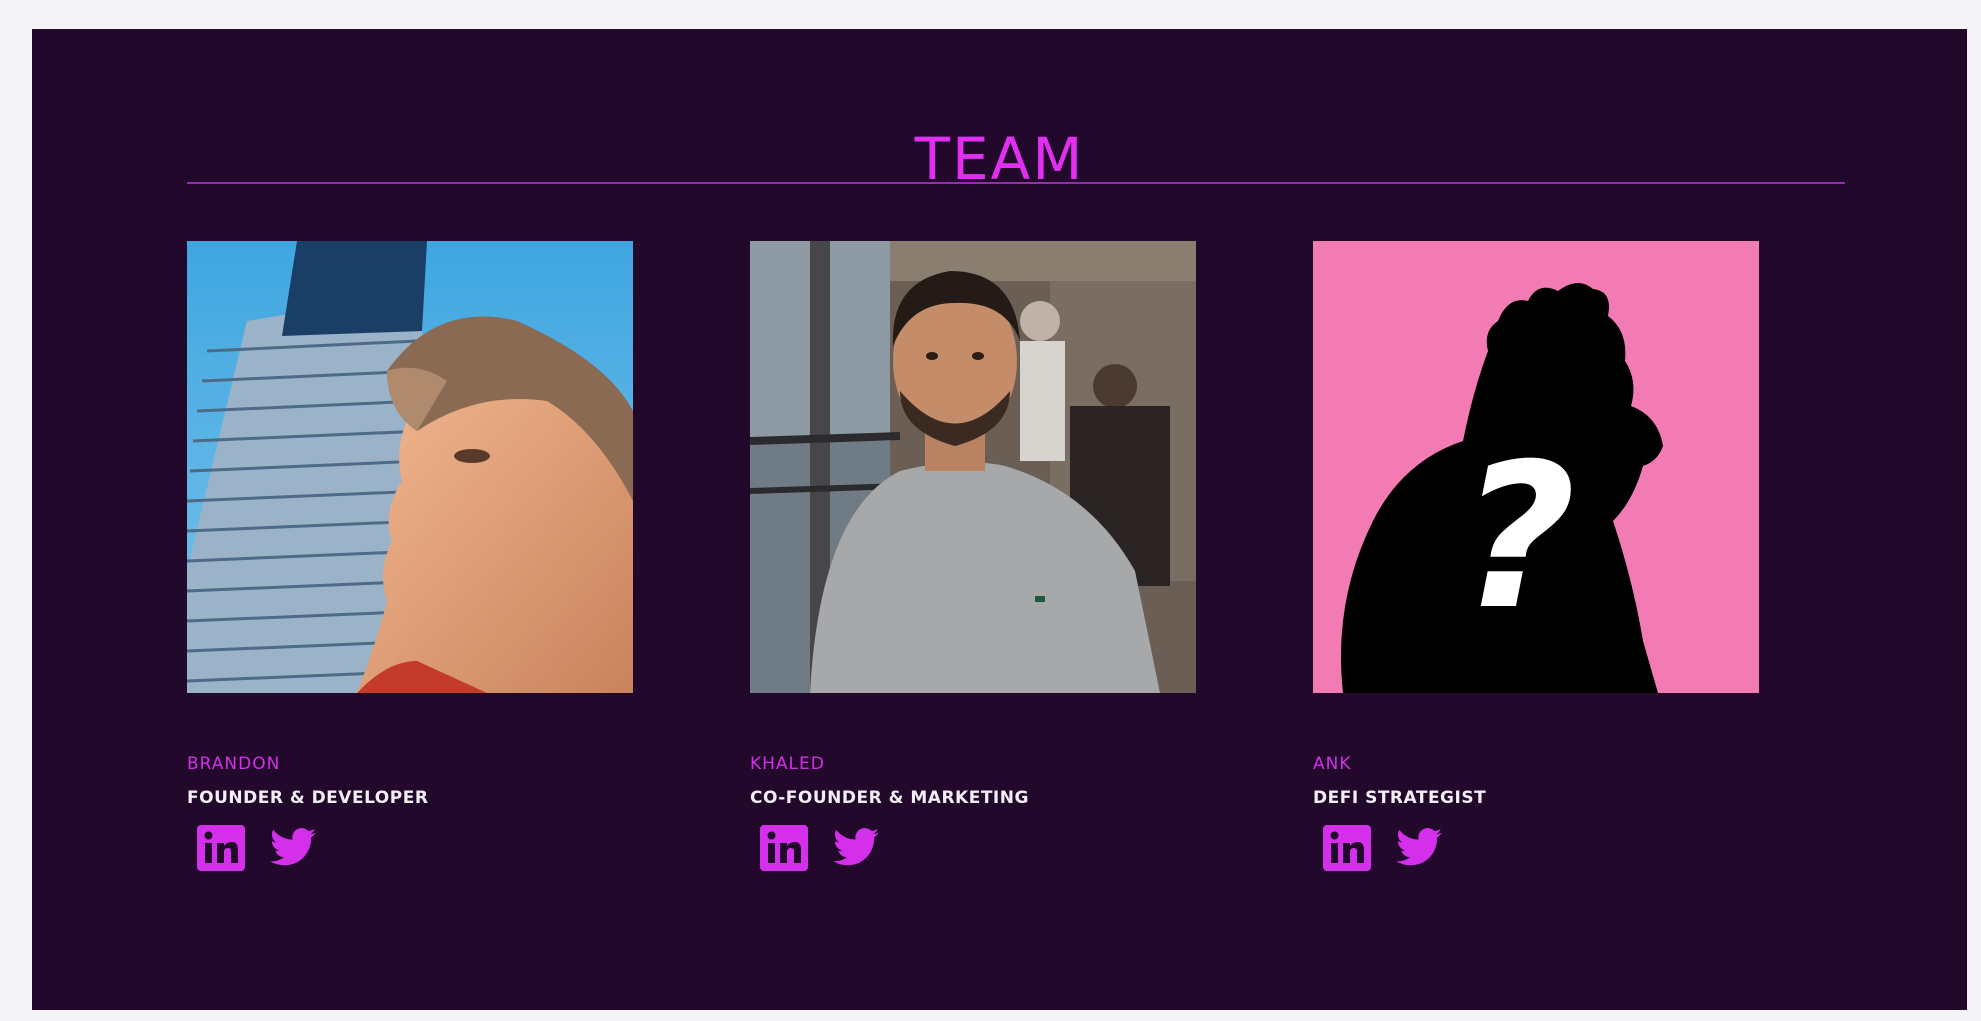  I want to click on member-name: KHALED, so click(787, 764).